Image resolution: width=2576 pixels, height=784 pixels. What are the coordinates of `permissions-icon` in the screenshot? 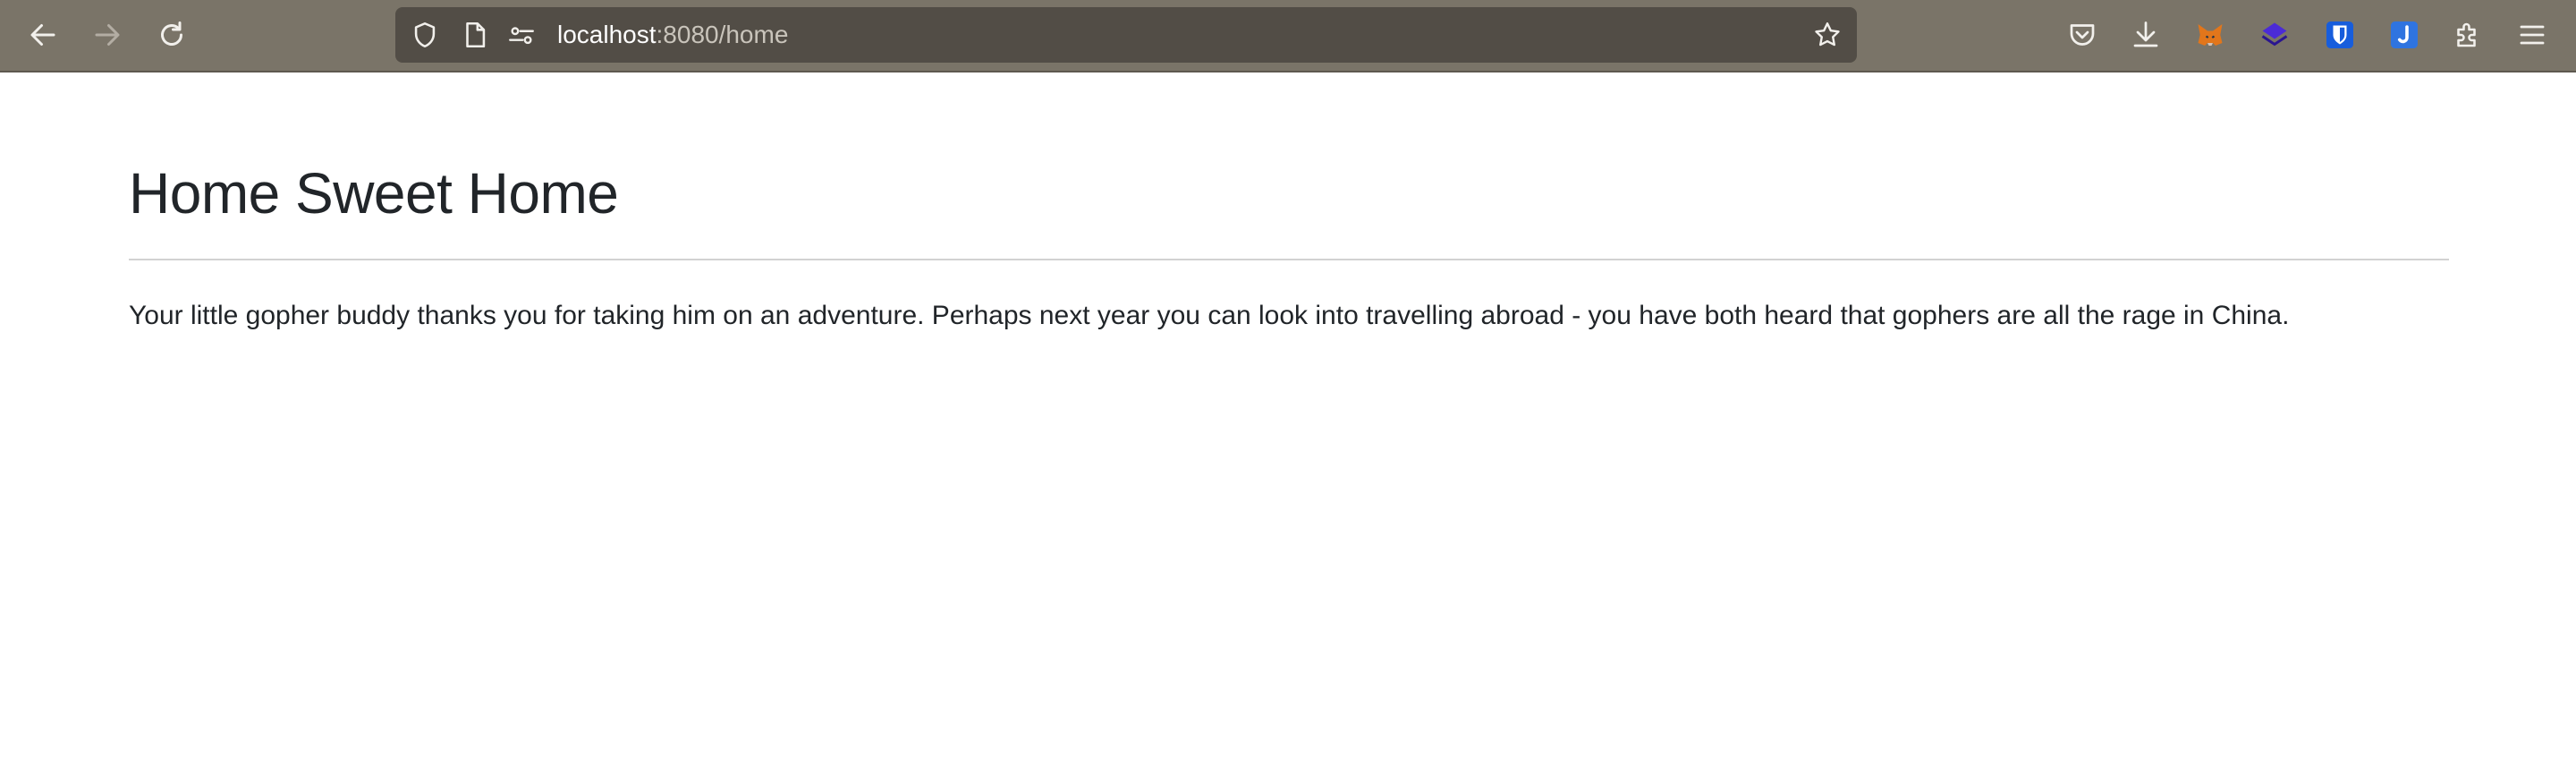 It's located at (521, 36).